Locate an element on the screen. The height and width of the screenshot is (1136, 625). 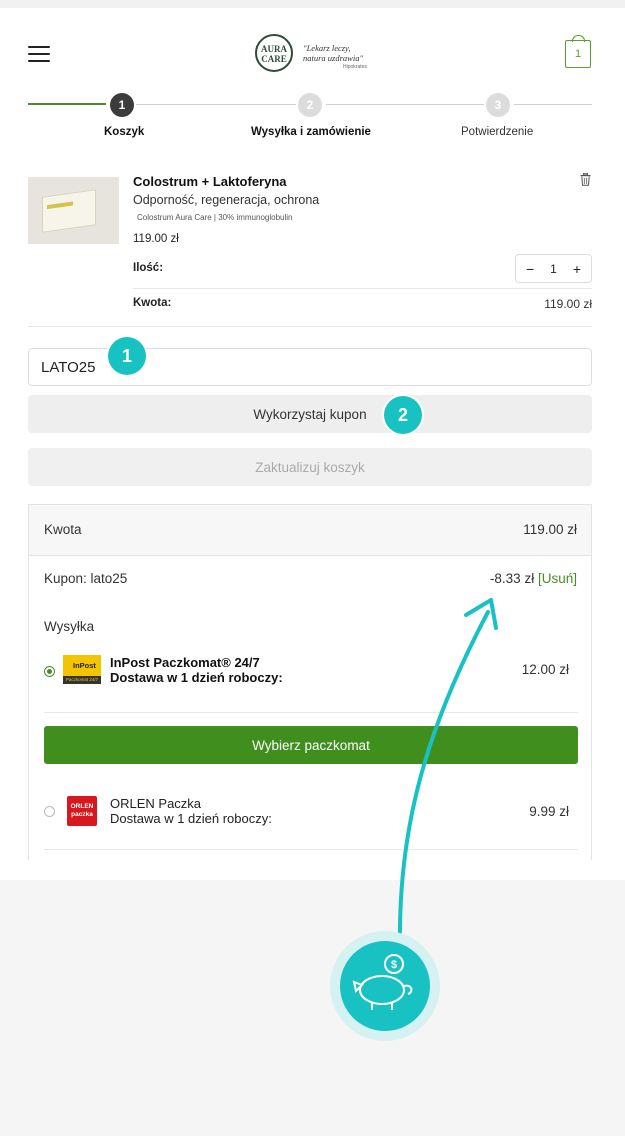
orlen-price: 9.99 zł is located at coordinates (549, 811).